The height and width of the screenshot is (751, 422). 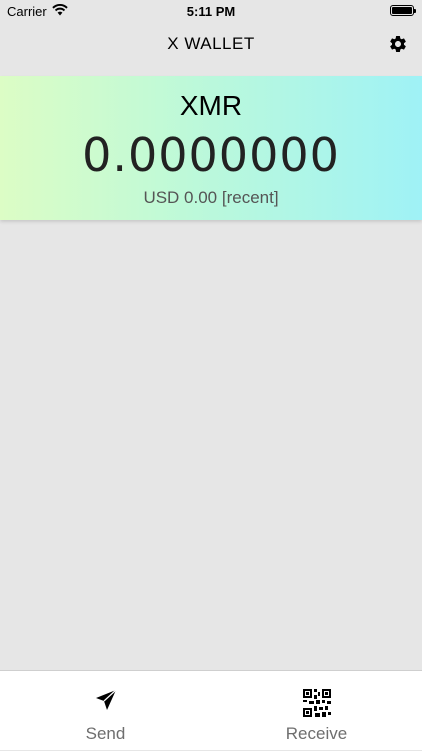 I want to click on nav-bar: X WALLET, so click(x=211, y=44).